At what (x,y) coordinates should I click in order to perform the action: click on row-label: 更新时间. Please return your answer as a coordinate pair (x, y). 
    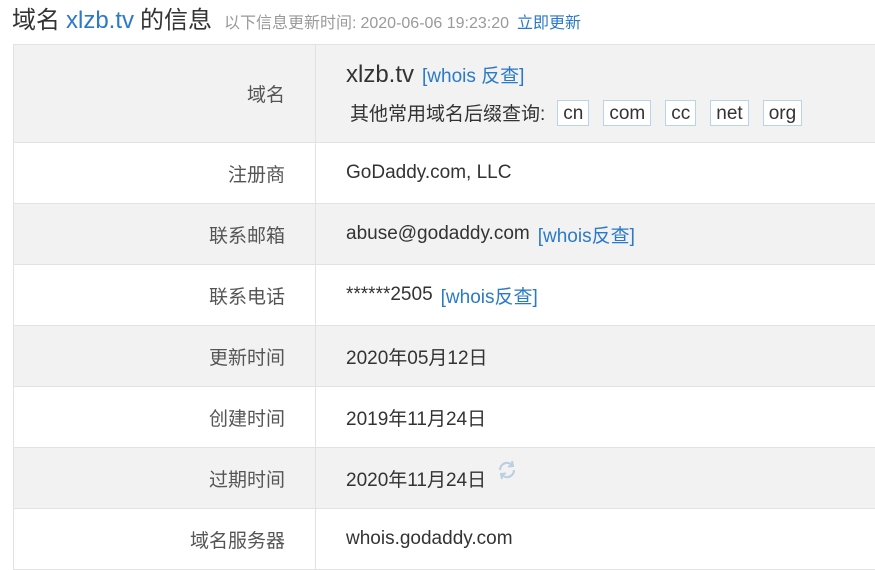
    Looking at the image, I should click on (165, 356).